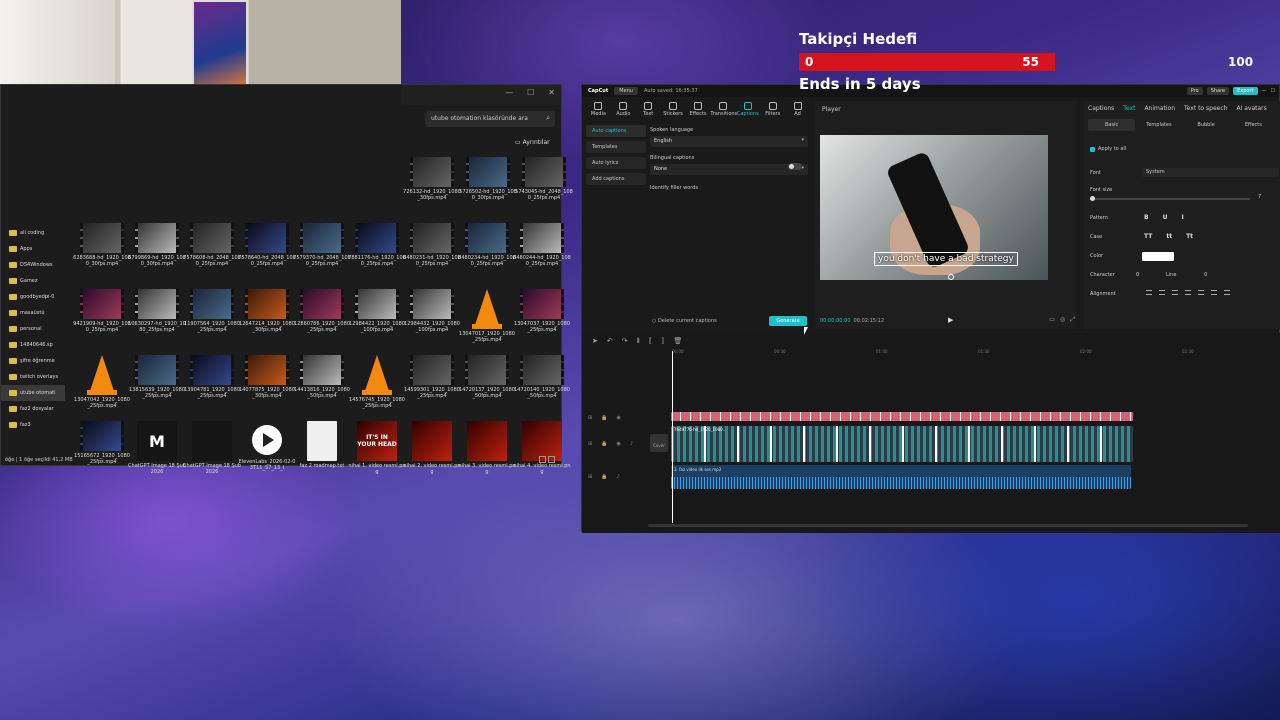  I want to click on file-item: 13047037_1920_1080_25fps.mp4, so click(542, 322).